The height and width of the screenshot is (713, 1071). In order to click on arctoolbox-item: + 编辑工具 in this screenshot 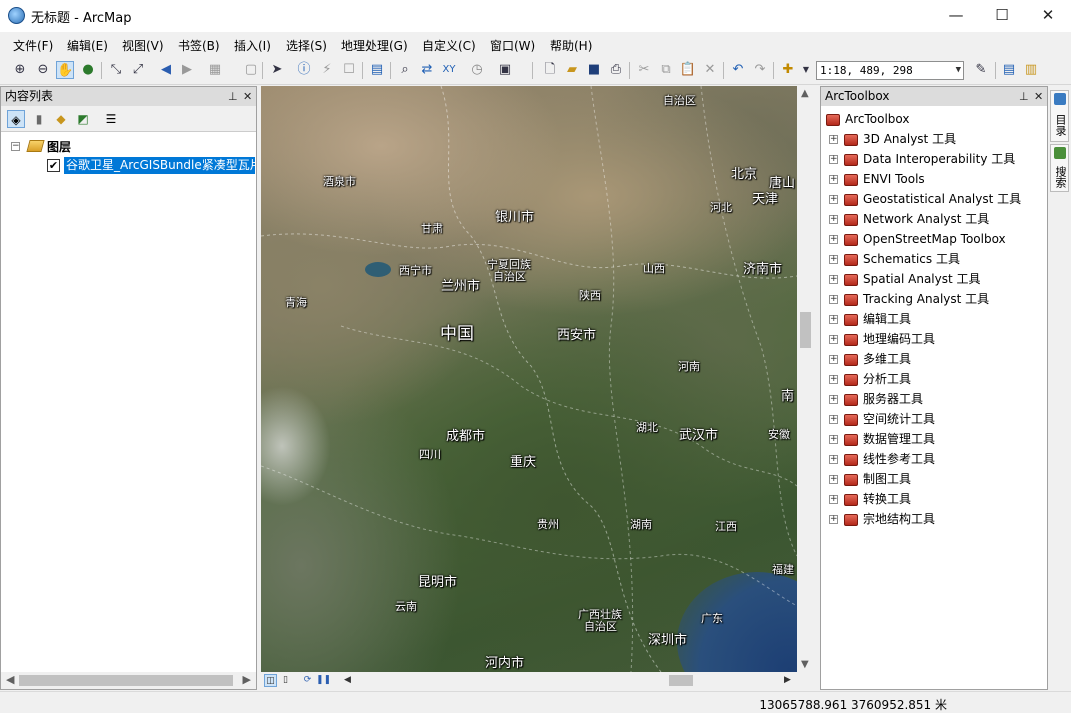, I will do `click(870, 320)`.